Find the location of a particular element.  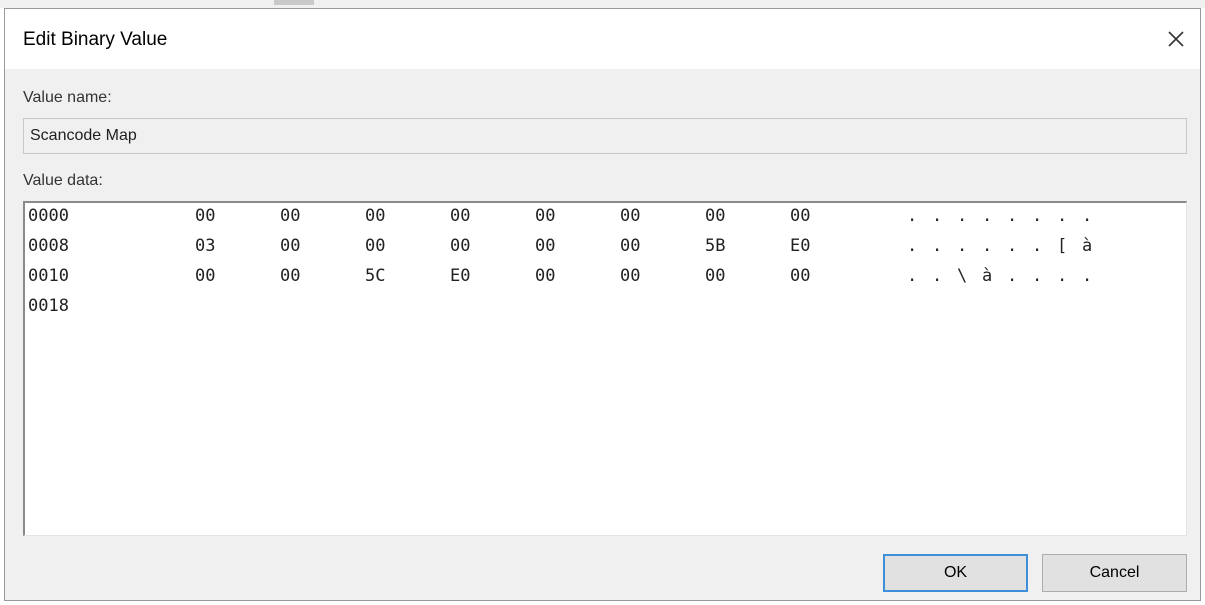

hex-byte: 5C is located at coordinates (375, 276).